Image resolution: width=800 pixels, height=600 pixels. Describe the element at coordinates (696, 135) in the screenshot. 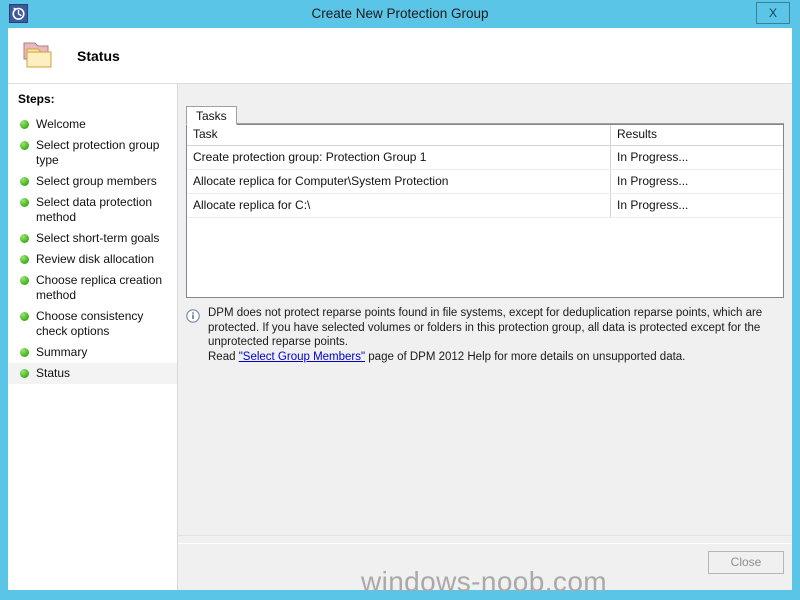

I see `column-header-results: Results` at that location.